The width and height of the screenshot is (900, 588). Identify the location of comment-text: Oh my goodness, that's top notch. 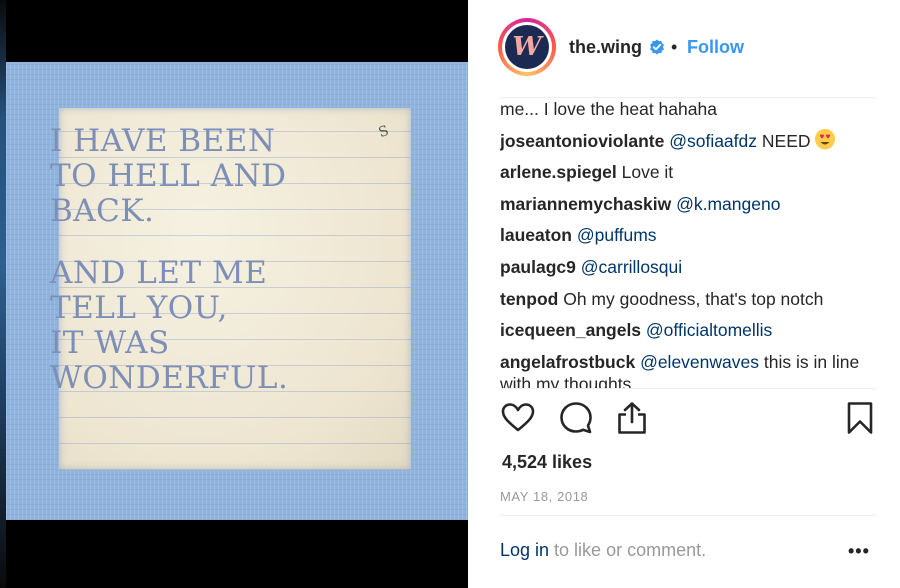
(693, 298).